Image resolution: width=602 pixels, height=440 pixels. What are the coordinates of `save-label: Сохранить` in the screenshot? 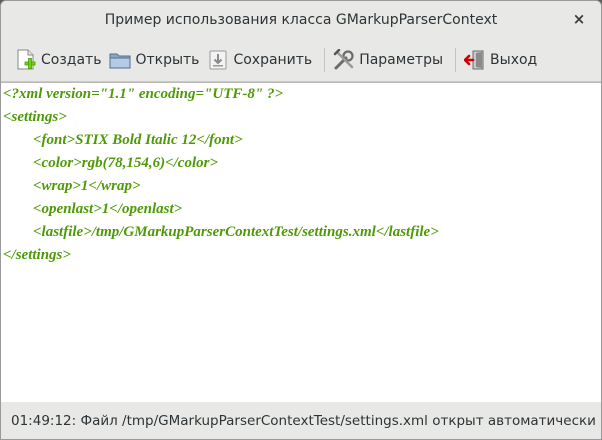 It's located at (273, 60).